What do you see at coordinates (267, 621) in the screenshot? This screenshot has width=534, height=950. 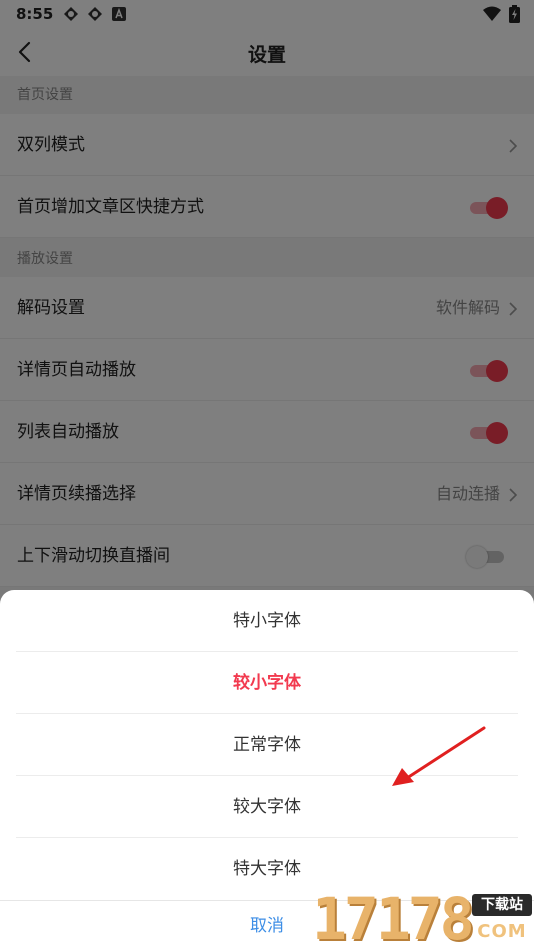 I see `option-extra-small-font: 特小字体` at bounding box center [267, 621].